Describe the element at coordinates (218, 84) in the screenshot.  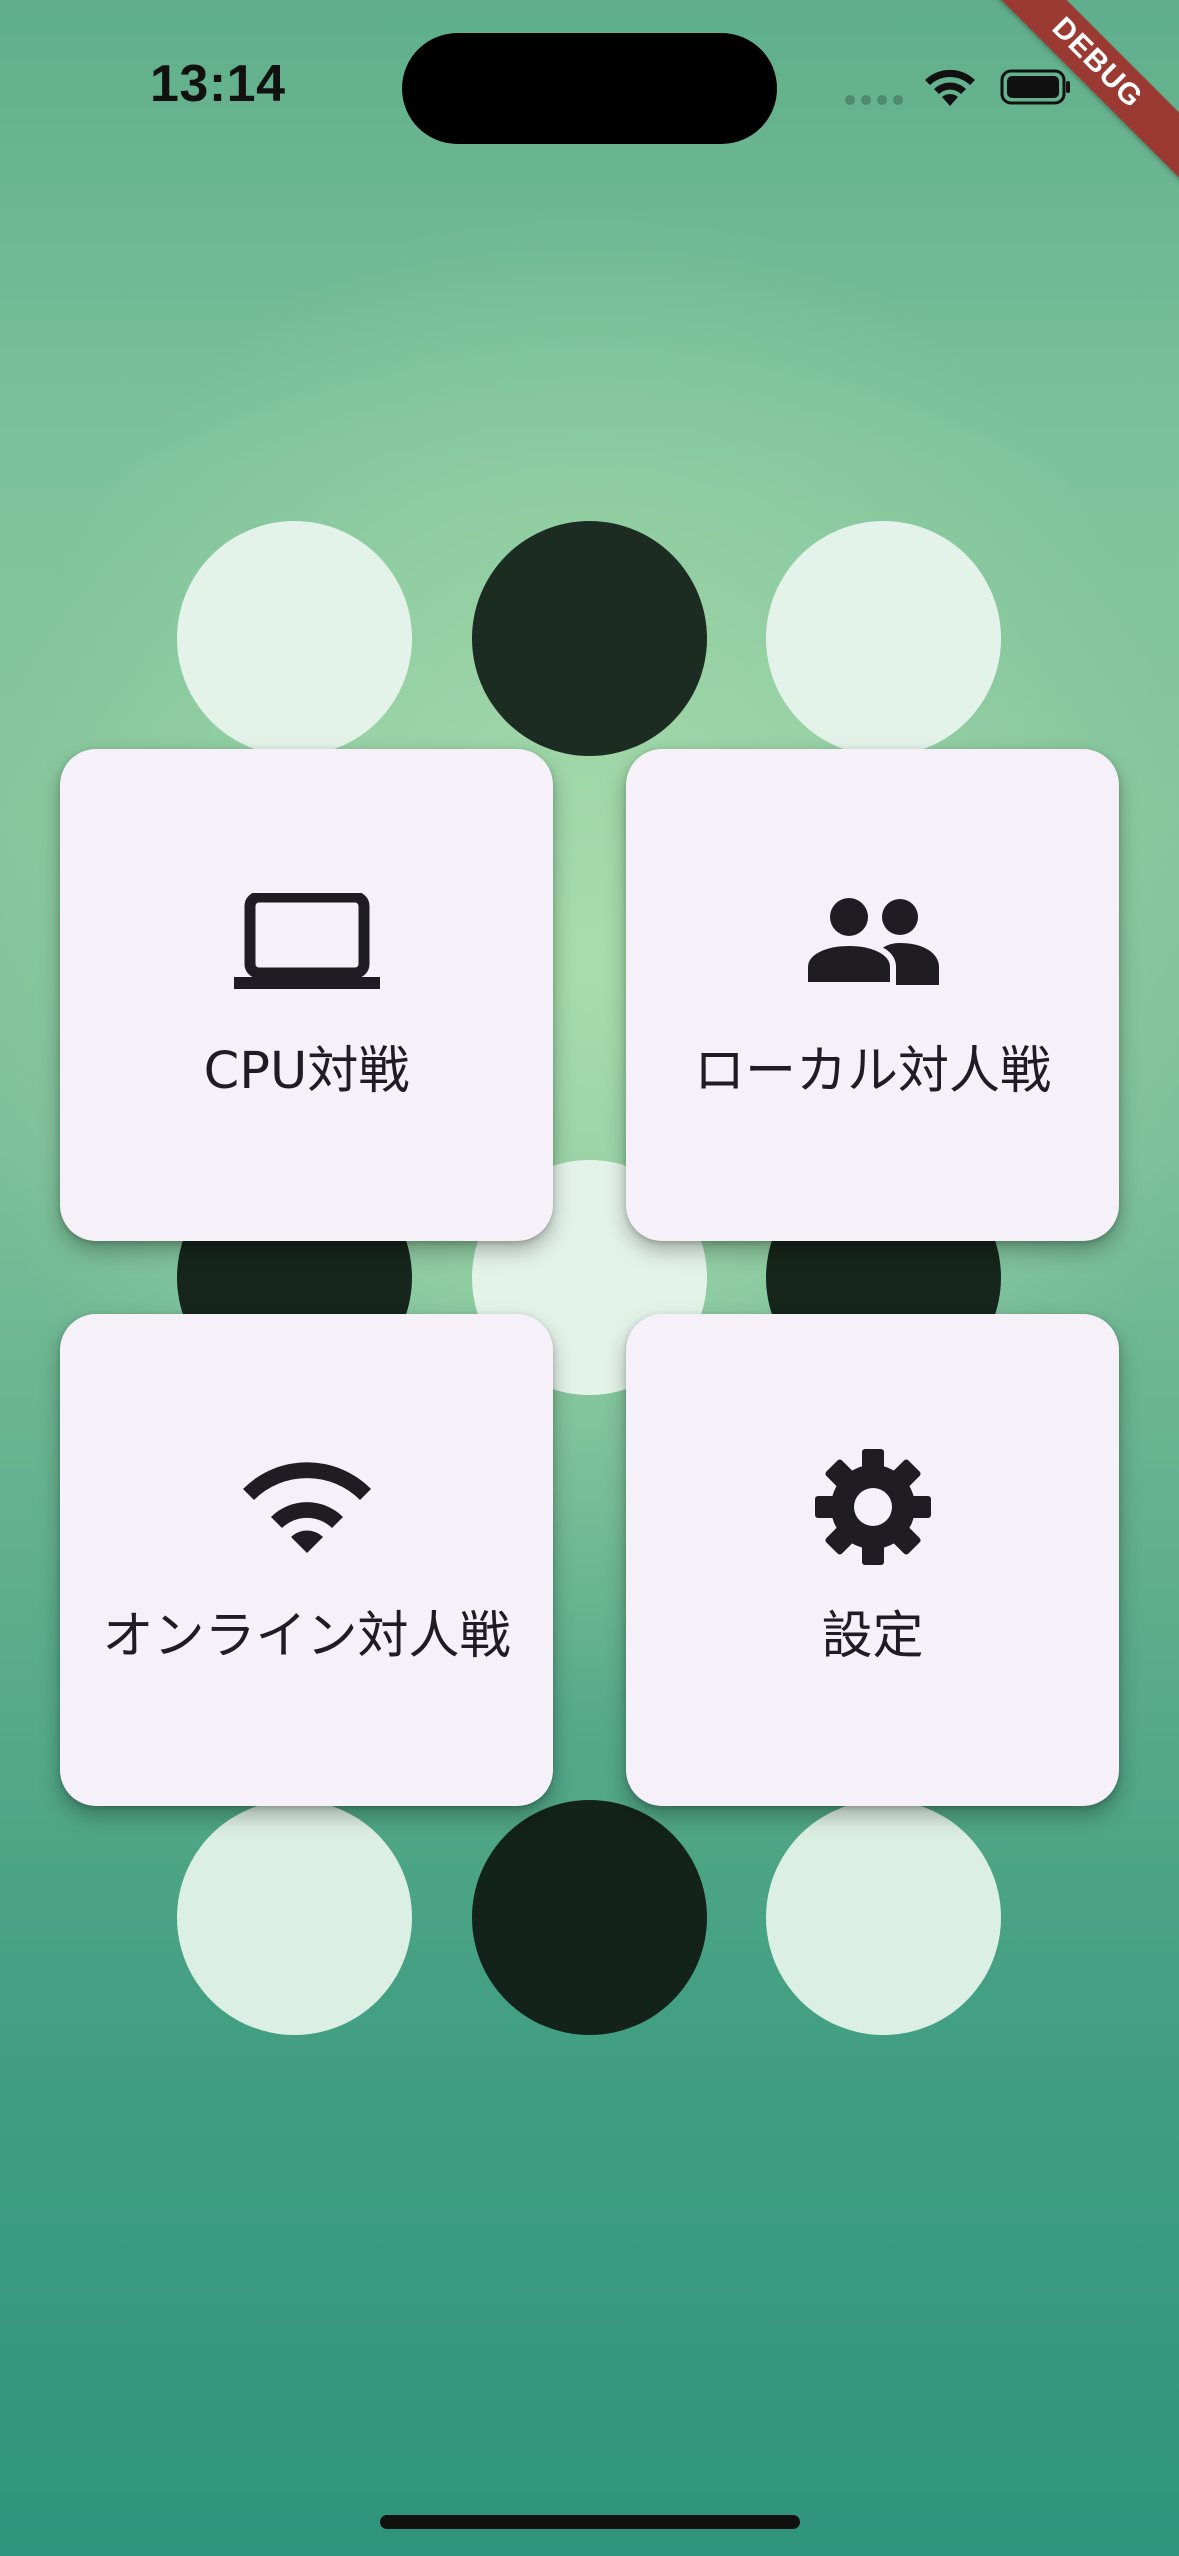
I see `status-time: 13:14` at that location.